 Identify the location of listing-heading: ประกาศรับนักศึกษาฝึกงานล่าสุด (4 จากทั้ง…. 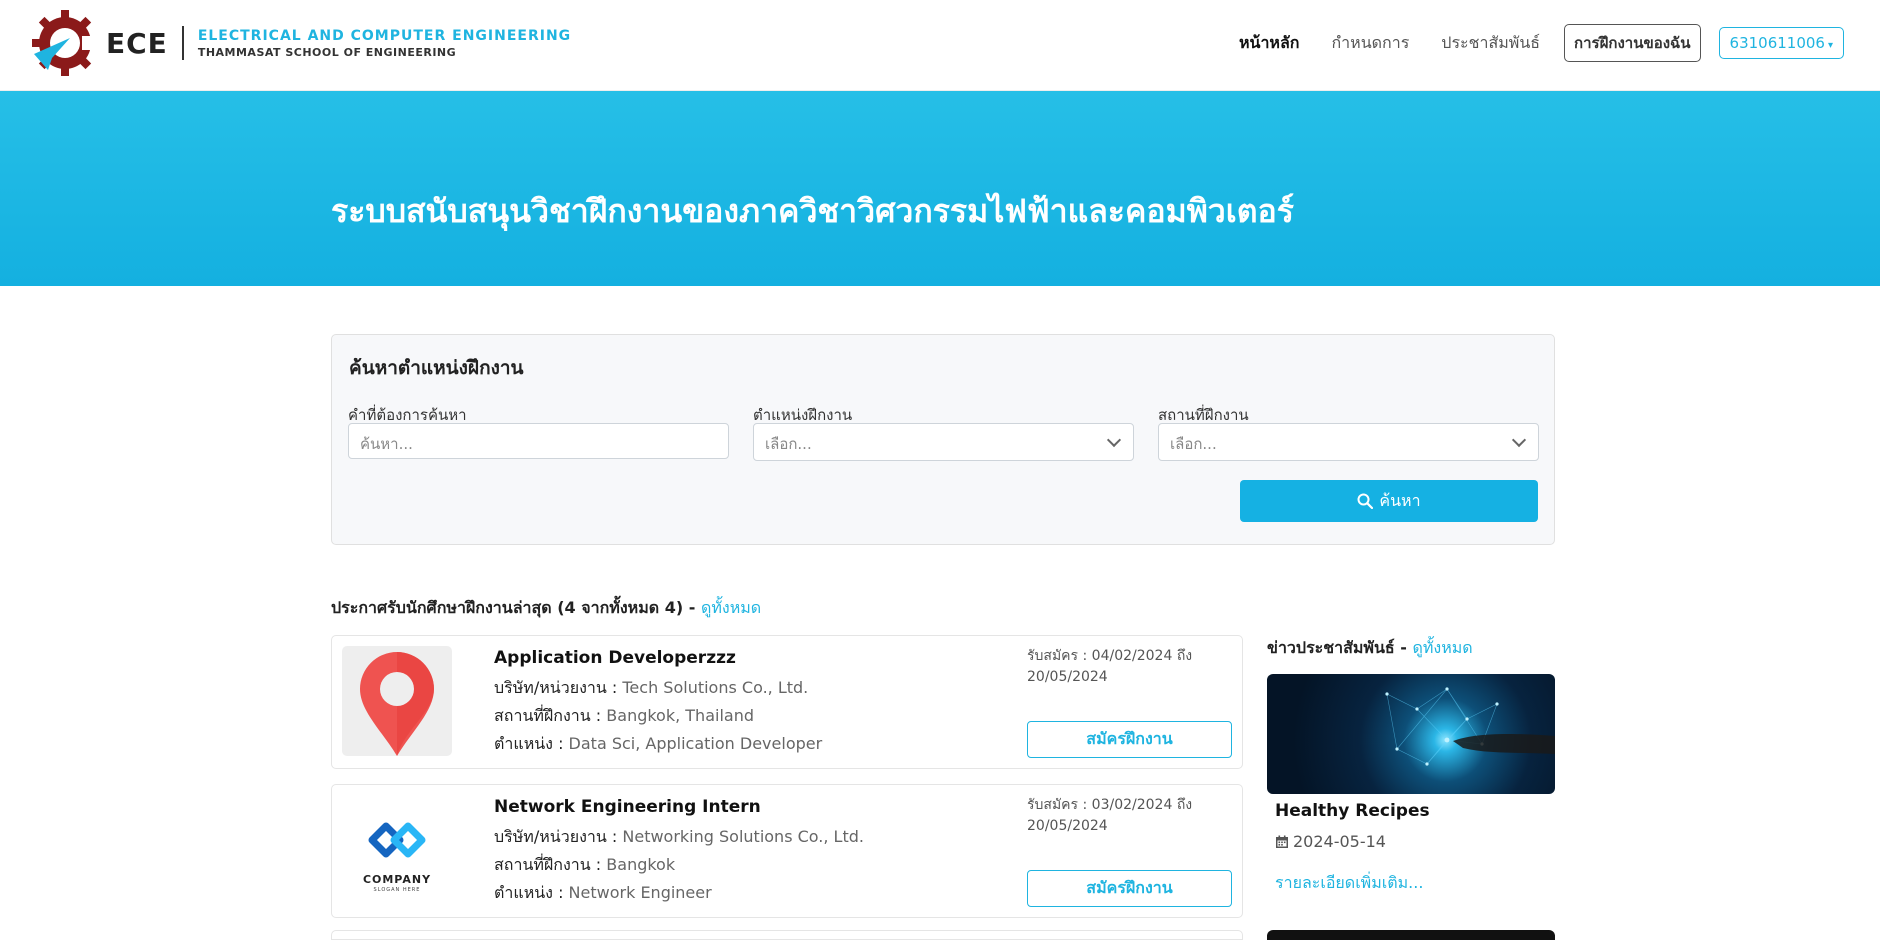
(546, 608).